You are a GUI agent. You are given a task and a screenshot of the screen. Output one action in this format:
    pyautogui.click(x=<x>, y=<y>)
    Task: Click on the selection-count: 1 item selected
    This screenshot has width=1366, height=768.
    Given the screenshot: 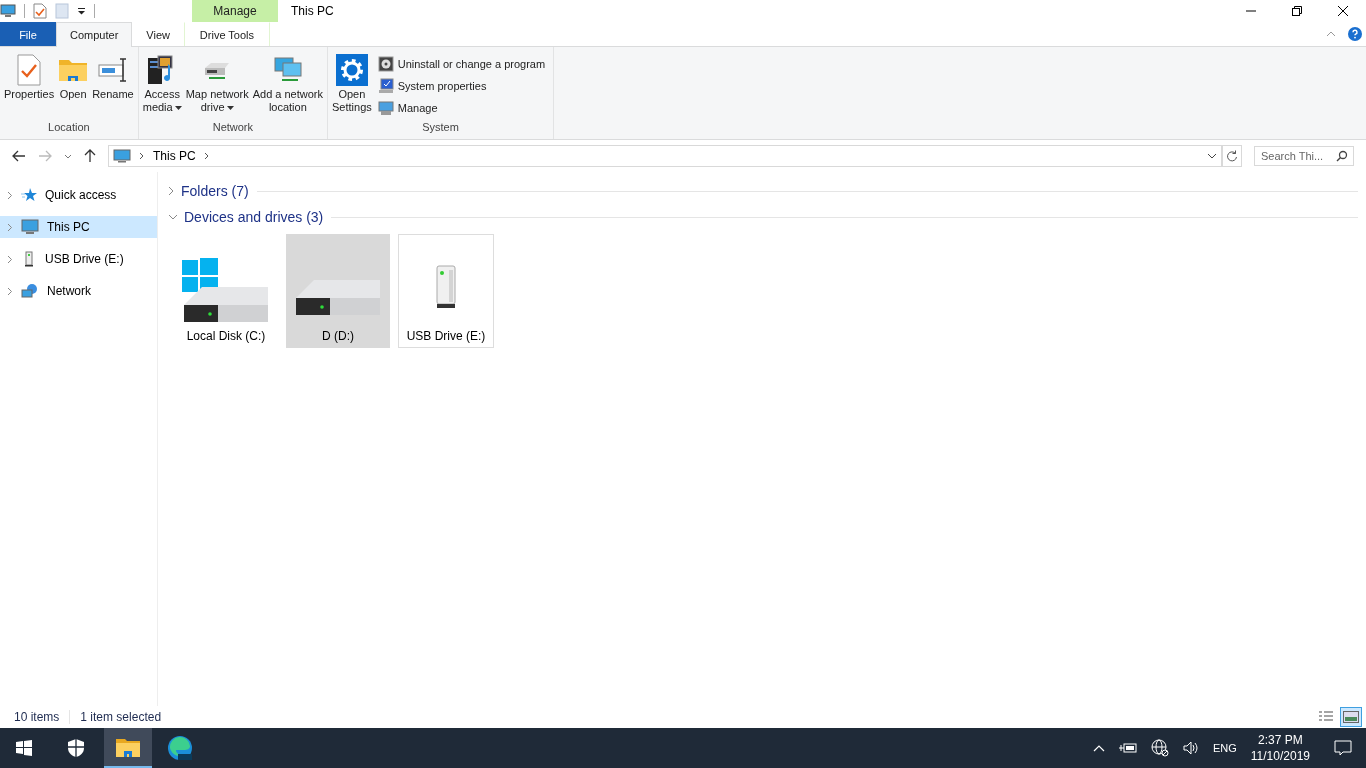 What is the action you would take?
    pyautogui.click(x=120, y=717)
    